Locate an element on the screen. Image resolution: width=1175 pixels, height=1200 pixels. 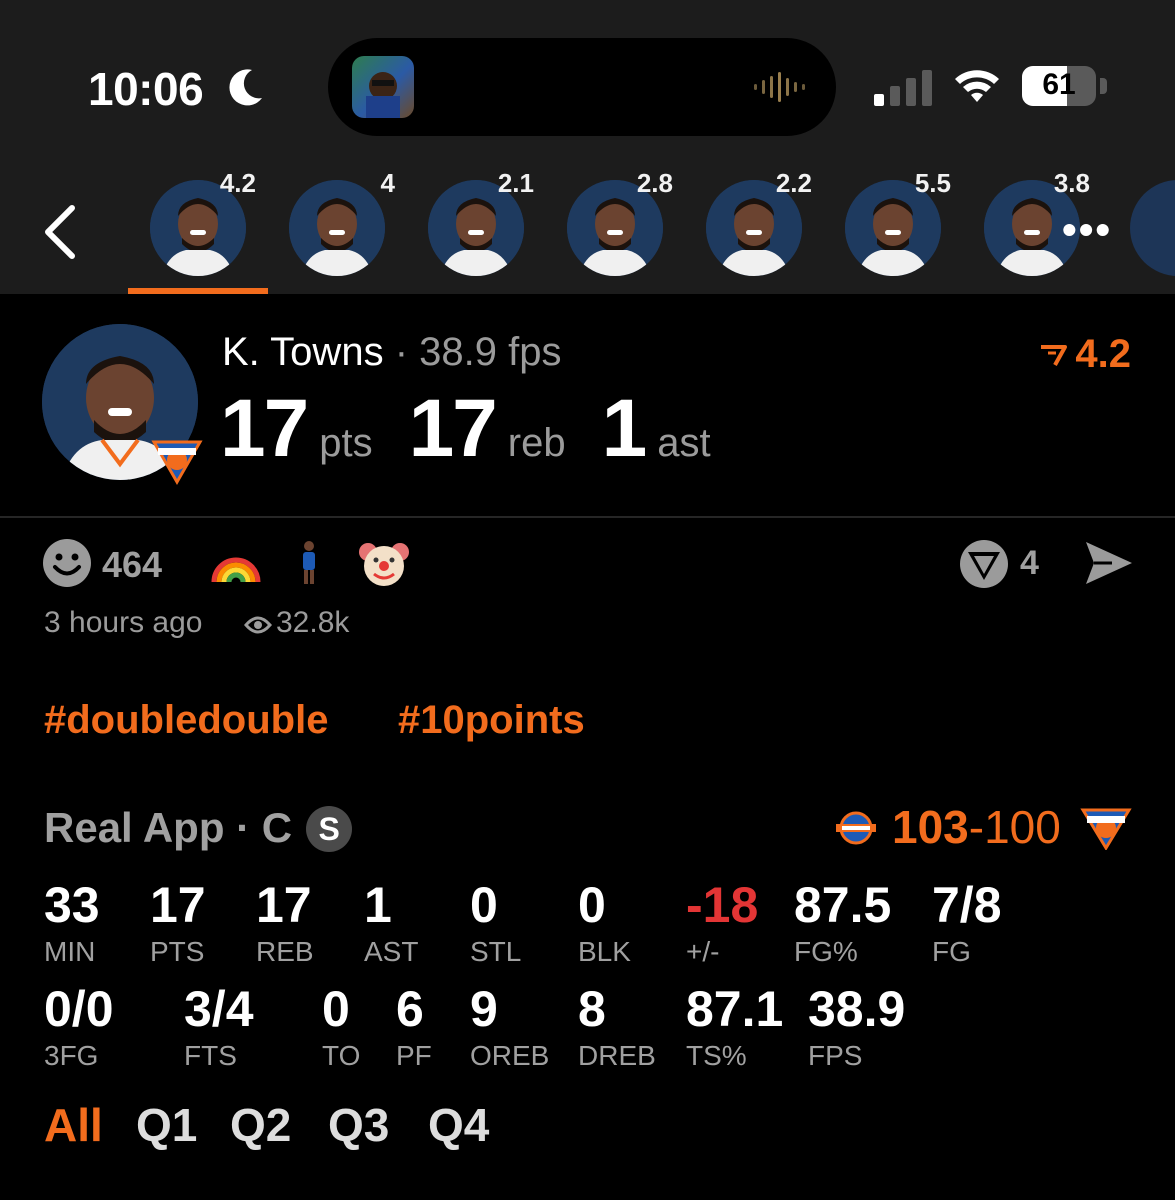
player-fps: 38.9 fps is located at coordinates (490, 352).